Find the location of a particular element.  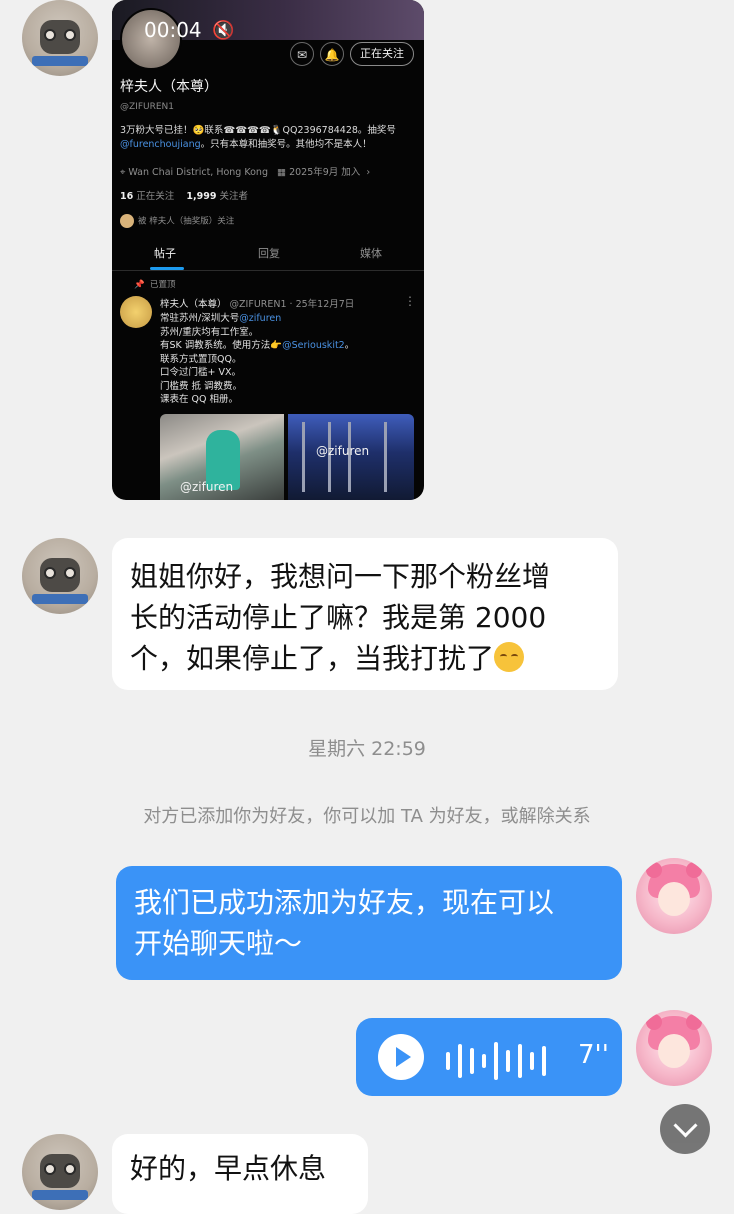

outgoing-message-bubble: 我们已成功添加为好友，现在可以 开始聊天啦～ is located at coordinates (369, 923).